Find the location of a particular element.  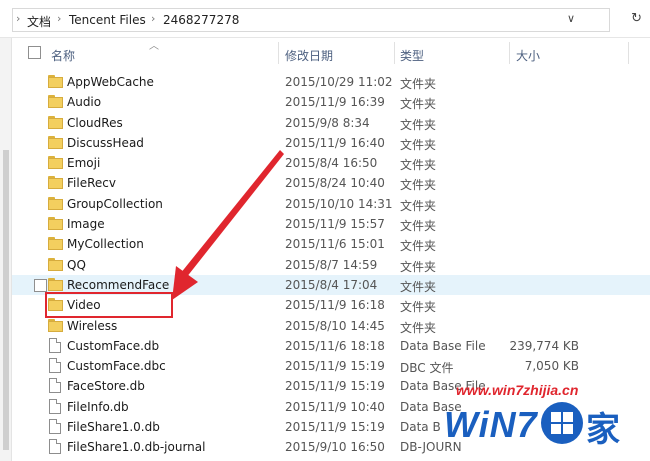

navigation-pane-edge is located at coordinates (6, 249).